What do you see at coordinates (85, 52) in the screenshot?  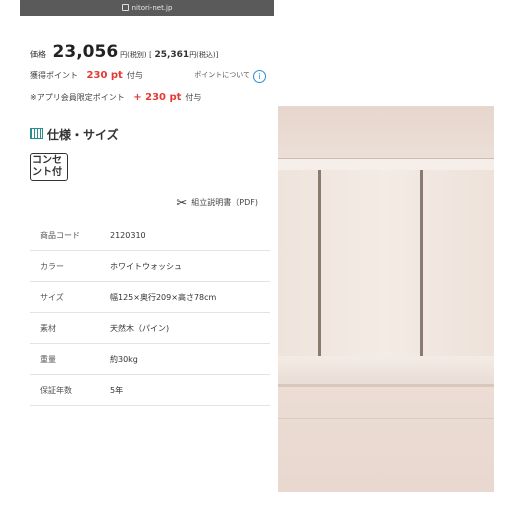 I see `price-main: 23,056` at bounding box center [85, 52].